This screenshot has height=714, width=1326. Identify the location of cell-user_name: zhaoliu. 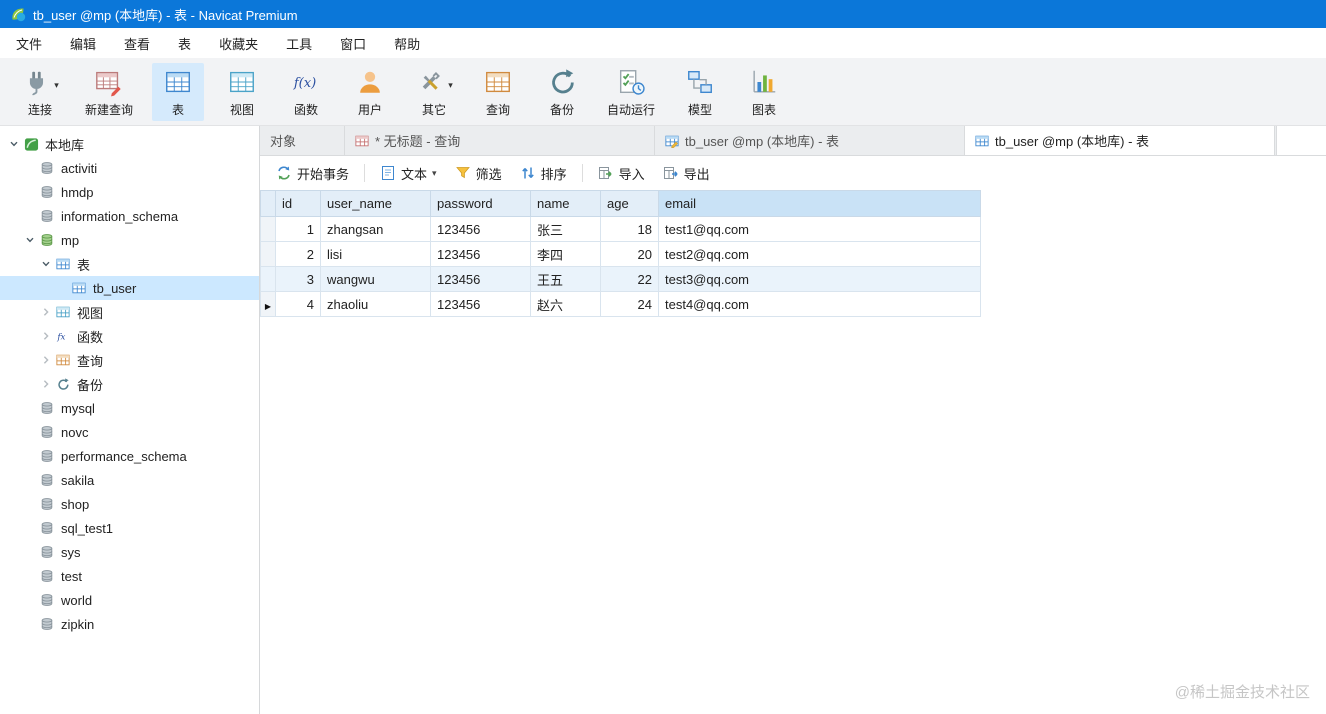
(375, 304).